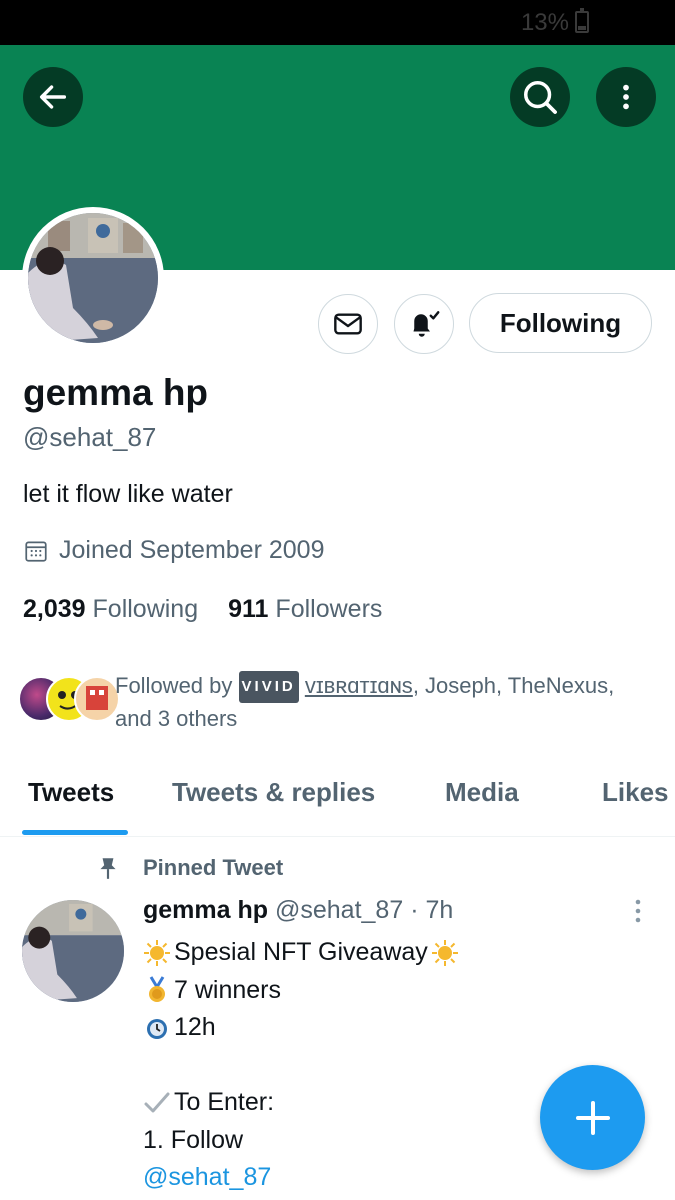 The image size is (675, 1200). I want to click on joined-date: Joined September 2009, so click(173, 550).